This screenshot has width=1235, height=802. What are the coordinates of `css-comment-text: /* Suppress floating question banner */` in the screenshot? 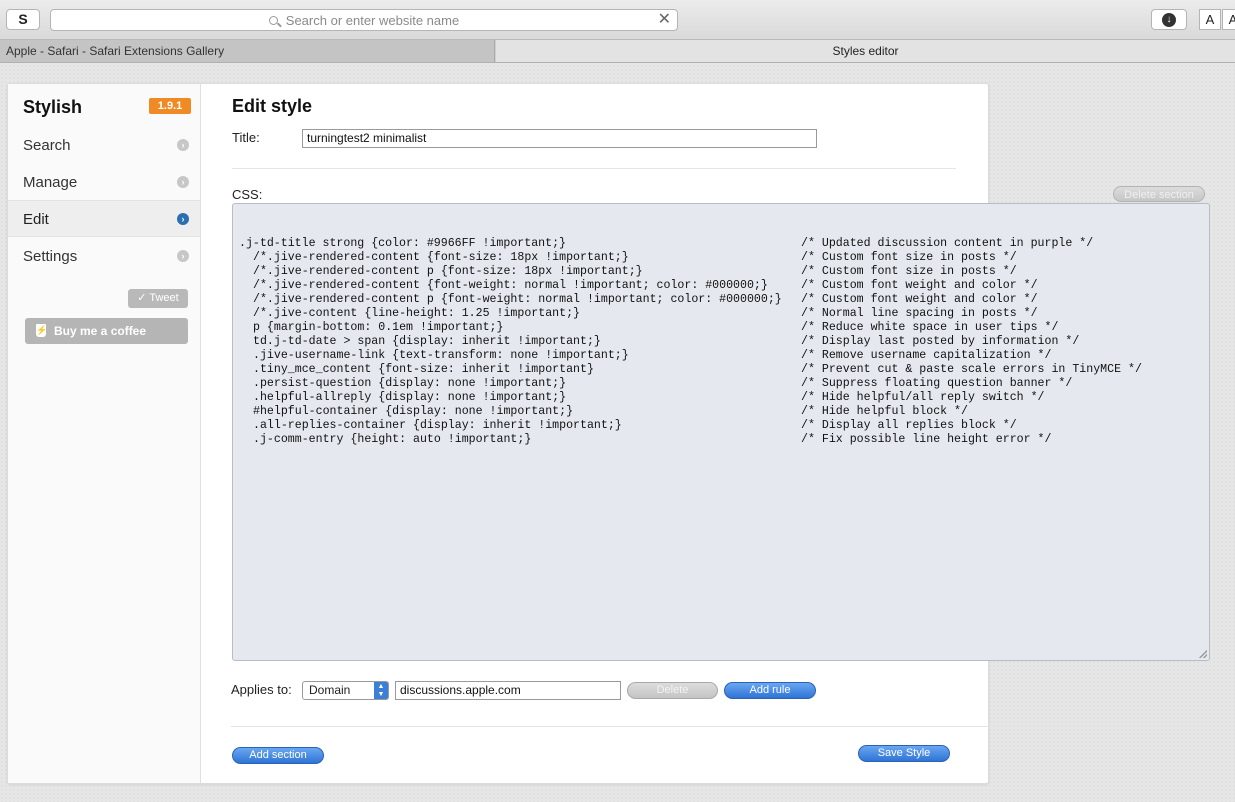 It's located at (937, 383).